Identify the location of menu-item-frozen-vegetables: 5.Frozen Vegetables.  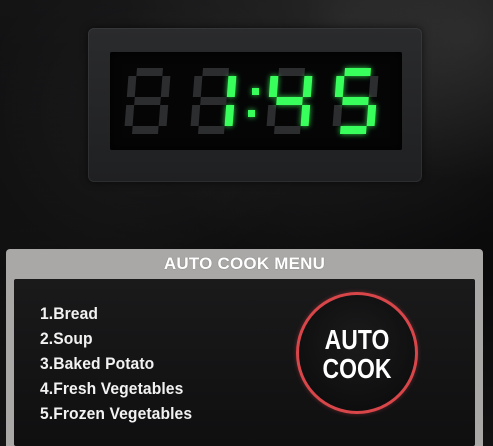
(116, 413).